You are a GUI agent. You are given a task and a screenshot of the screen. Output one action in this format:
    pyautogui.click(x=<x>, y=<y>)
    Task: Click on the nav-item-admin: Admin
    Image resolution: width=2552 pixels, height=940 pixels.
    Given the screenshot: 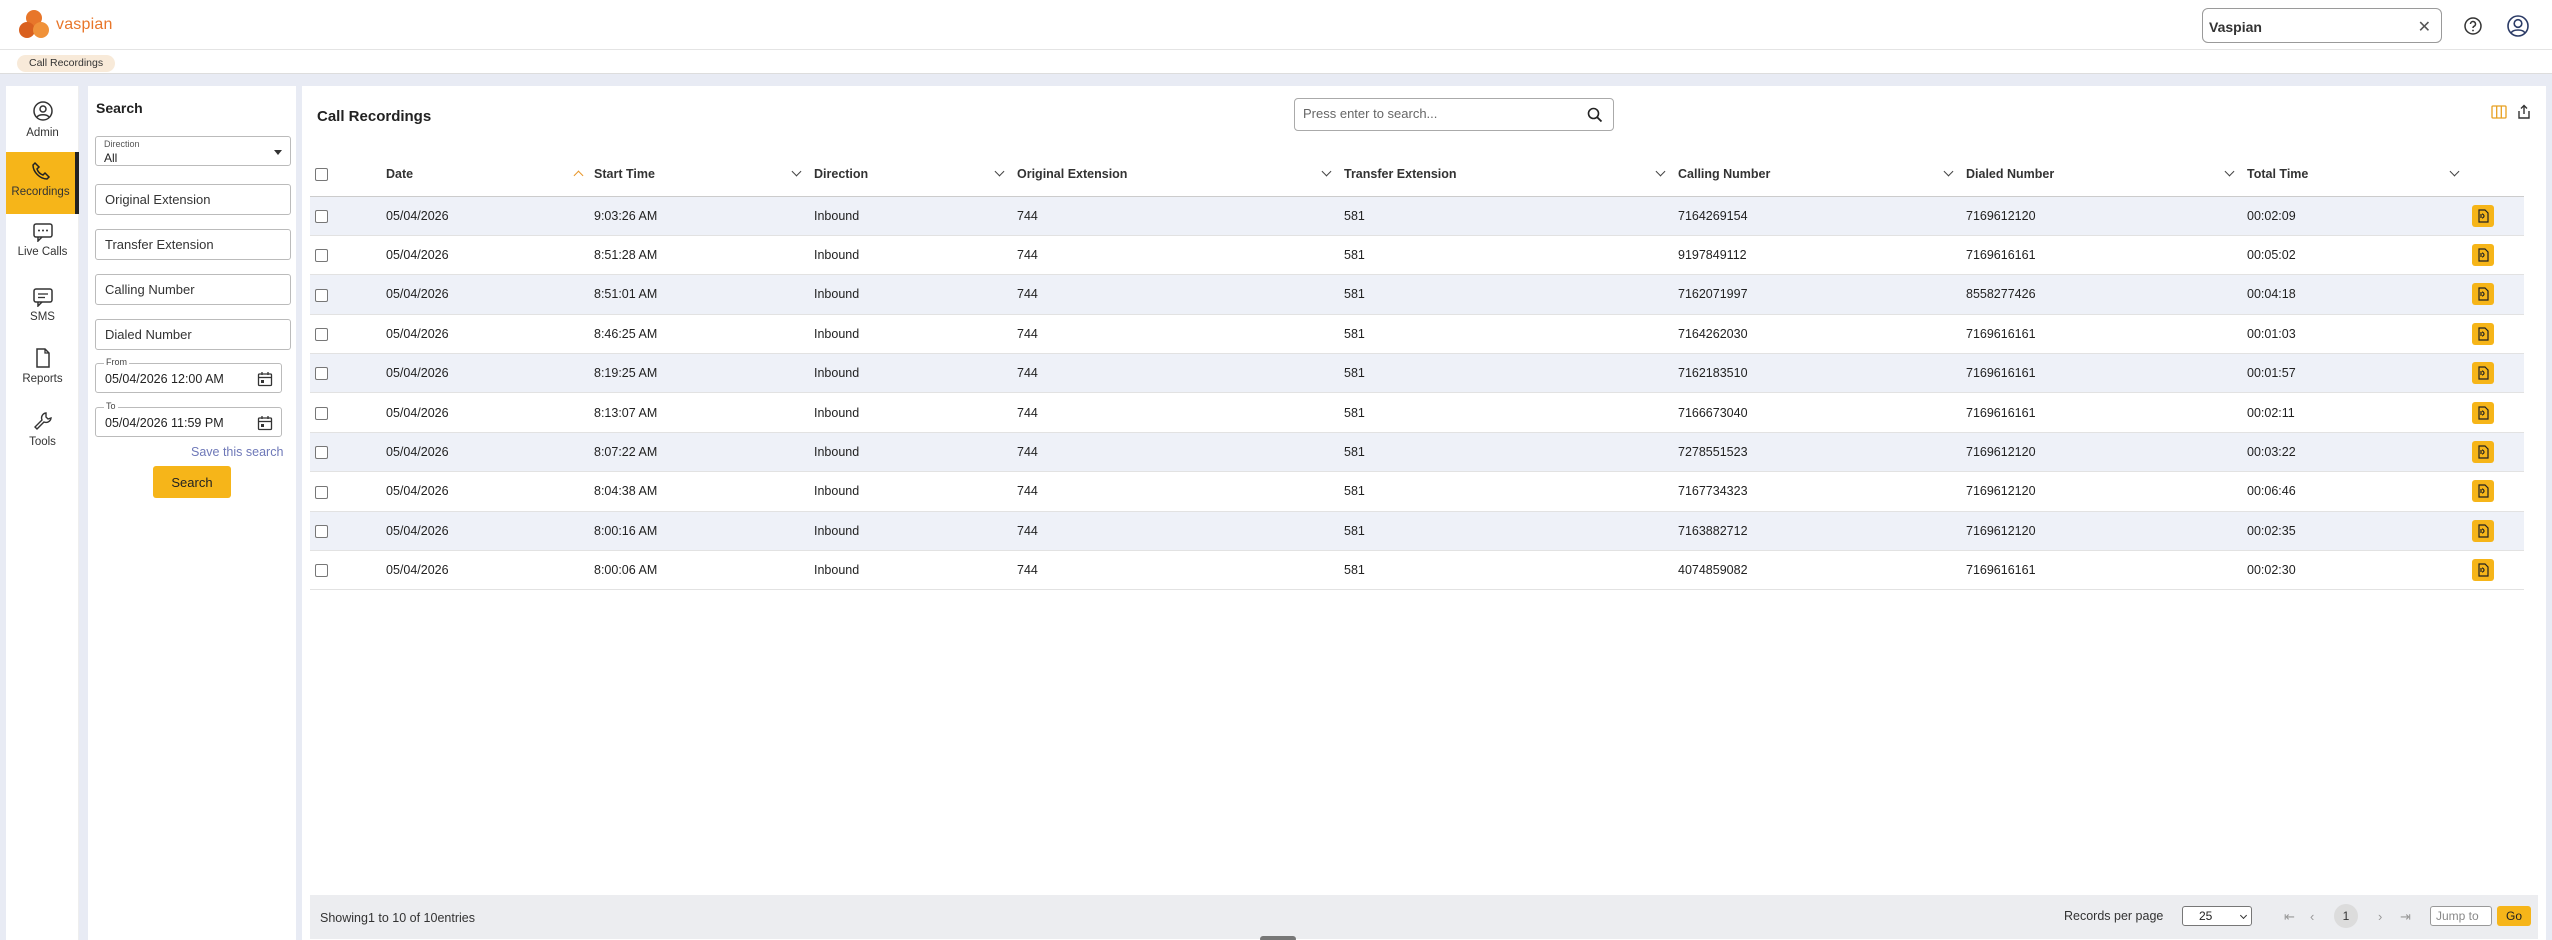 What is the action you would take?
    pyautogui.click(x=42, y=124)
    